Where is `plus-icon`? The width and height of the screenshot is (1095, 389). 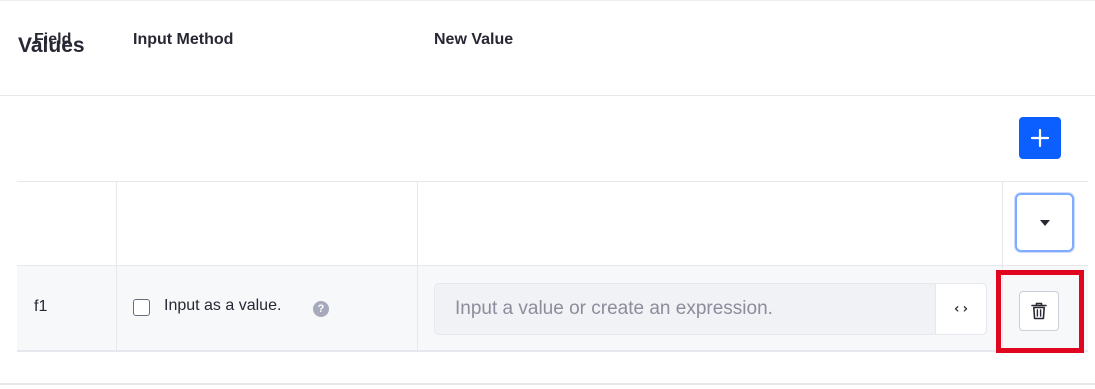 plus-icon is located at coordinates (1040, 138).